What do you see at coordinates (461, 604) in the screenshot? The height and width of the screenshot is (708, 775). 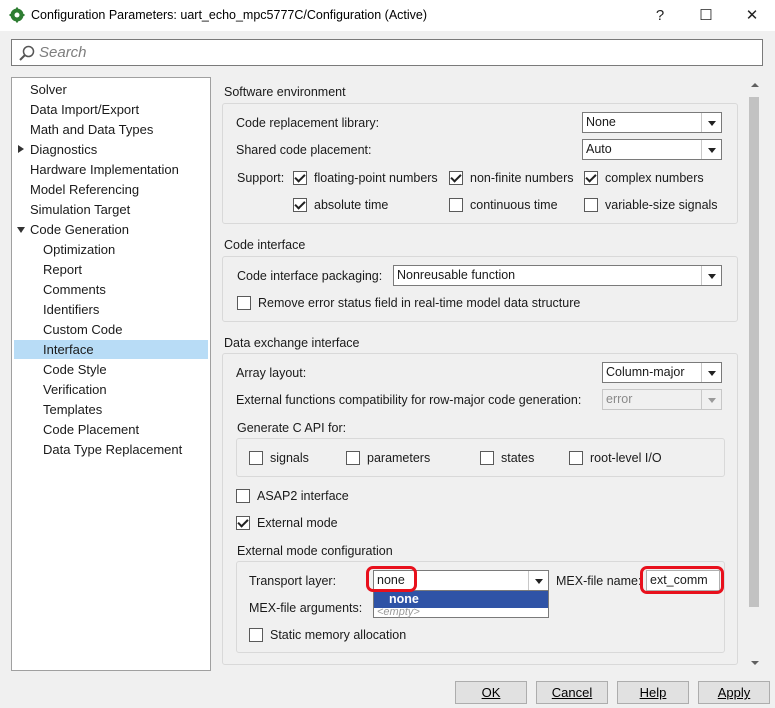 I see `transport-layer-dropdown-list: none <empty>` at bounding box center [461, 604].